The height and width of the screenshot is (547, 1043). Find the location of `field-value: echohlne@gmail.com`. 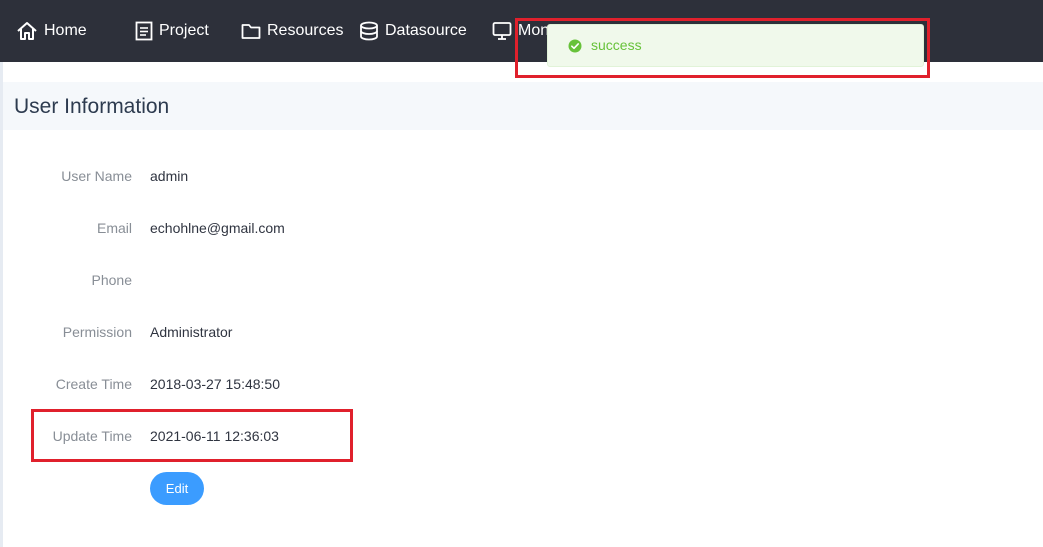

field-value: echohlne@gmail.com is located at coordinates (217, 228).